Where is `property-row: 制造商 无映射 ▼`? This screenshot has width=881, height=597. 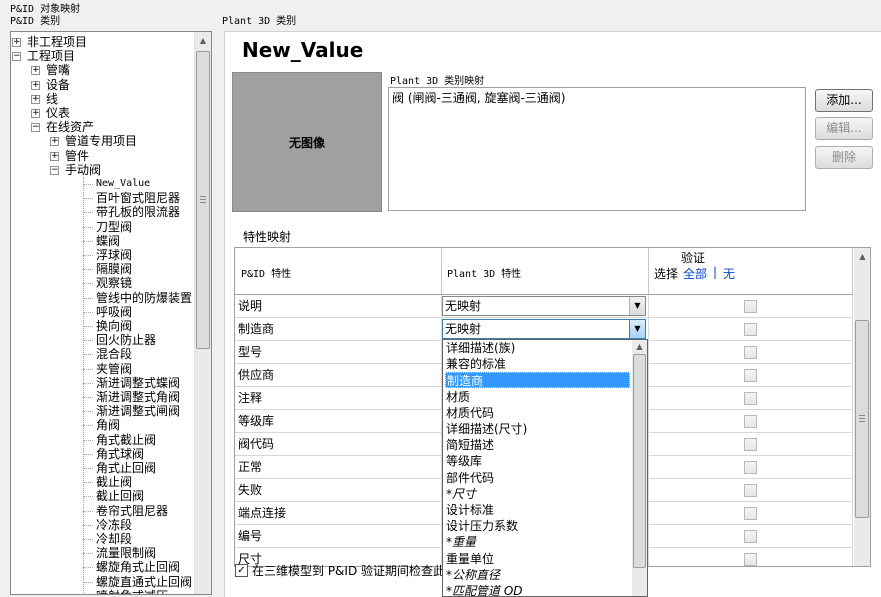 property-row: 制造商 无映射 ▼ is located at coordinates (544, 329).